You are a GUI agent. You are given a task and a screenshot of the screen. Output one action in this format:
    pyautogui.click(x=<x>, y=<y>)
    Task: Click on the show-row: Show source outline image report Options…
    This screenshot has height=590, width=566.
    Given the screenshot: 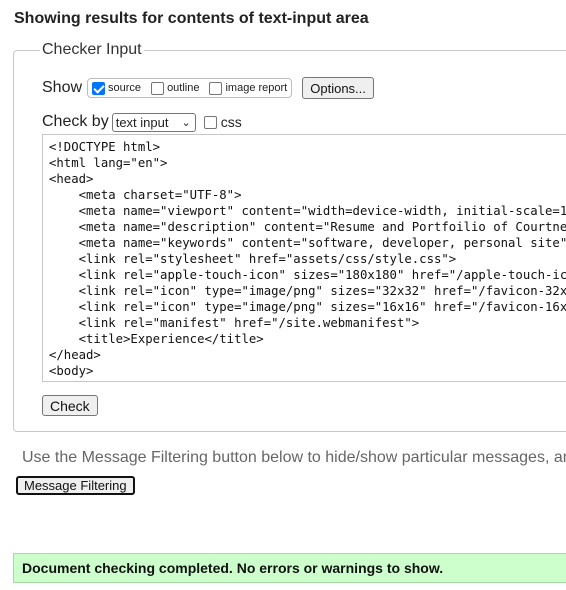 What is the action you would take?
    pyautogui.click(x=208, y=88)
    